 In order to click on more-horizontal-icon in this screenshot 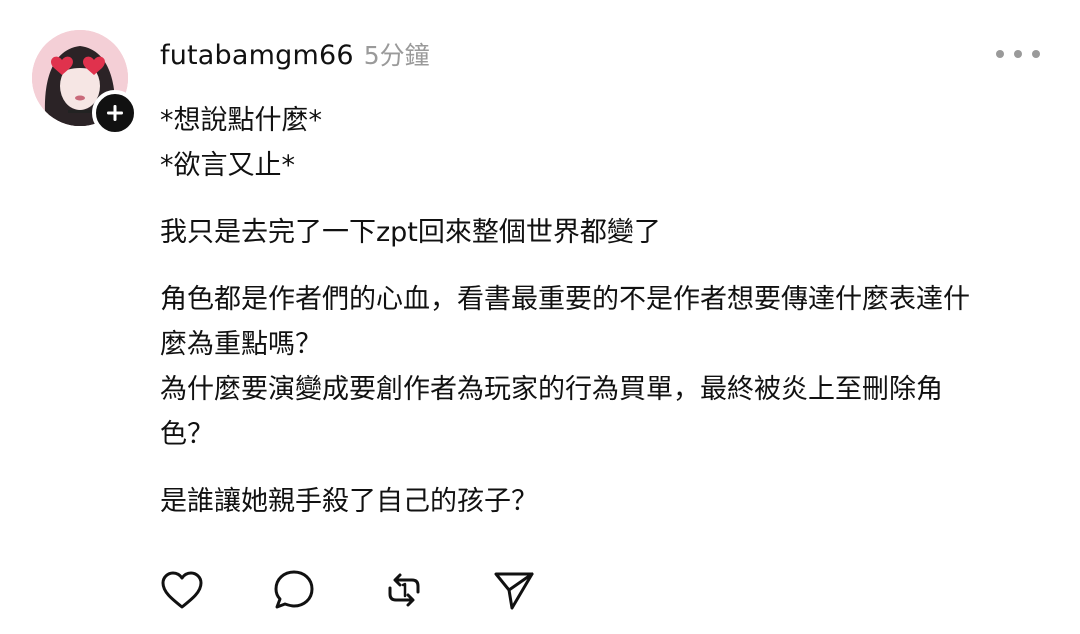, I will do `click(1000, 54)`.